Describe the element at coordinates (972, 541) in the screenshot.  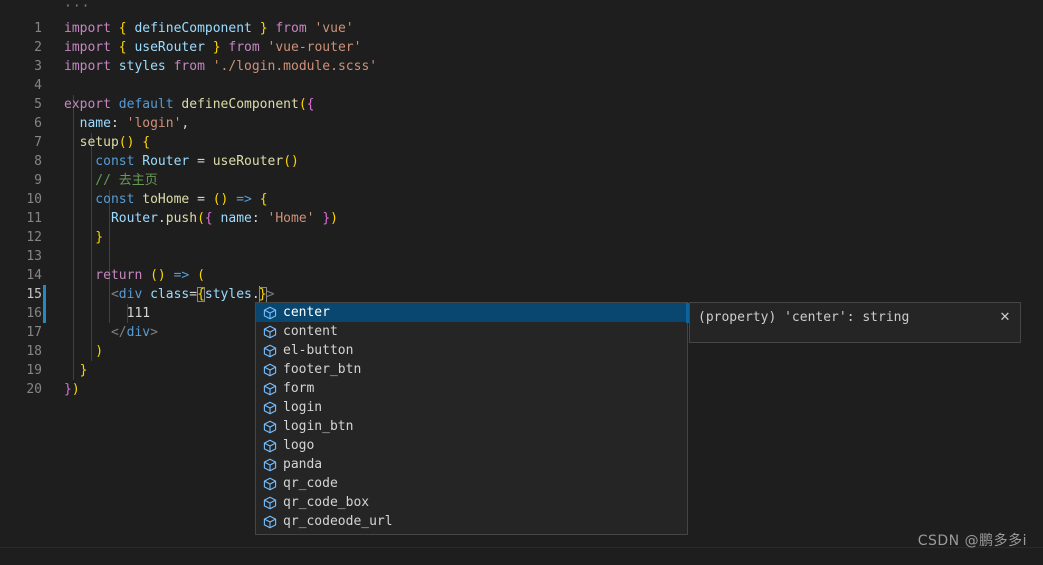
I see `watermark-text: CSDN @鹏多多i` at that location.